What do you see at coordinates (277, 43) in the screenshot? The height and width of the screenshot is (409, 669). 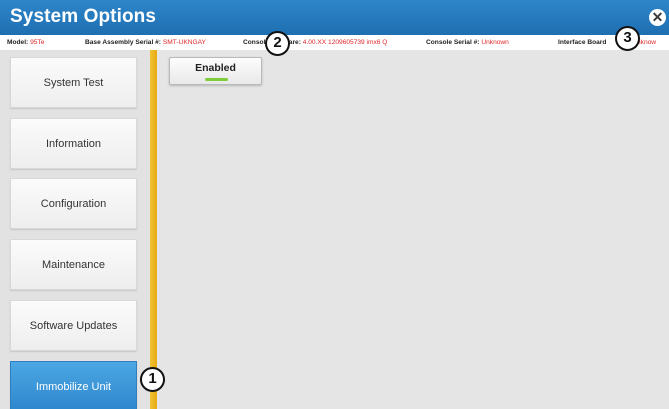 I see `callout-2: 2` at bounding box center [277, 43].